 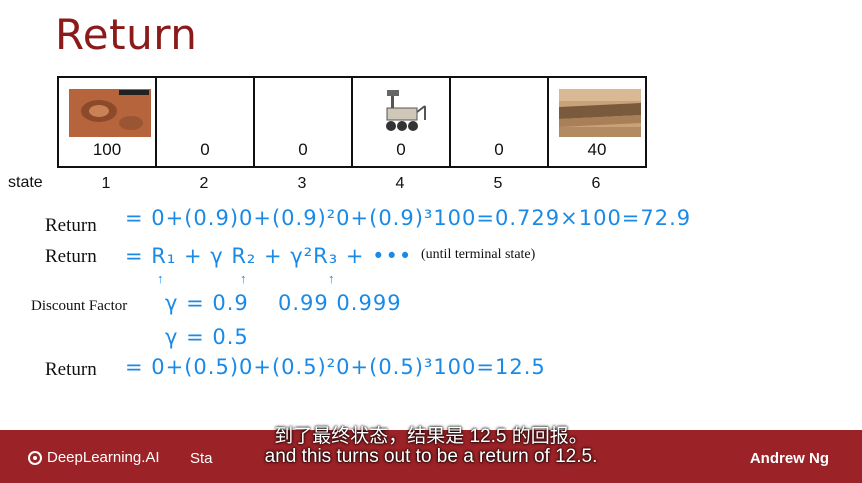 What do you see at coordinates (110, 113) in the screenshot?
I see `mars-crater-image` at bounding box center [110, 113].